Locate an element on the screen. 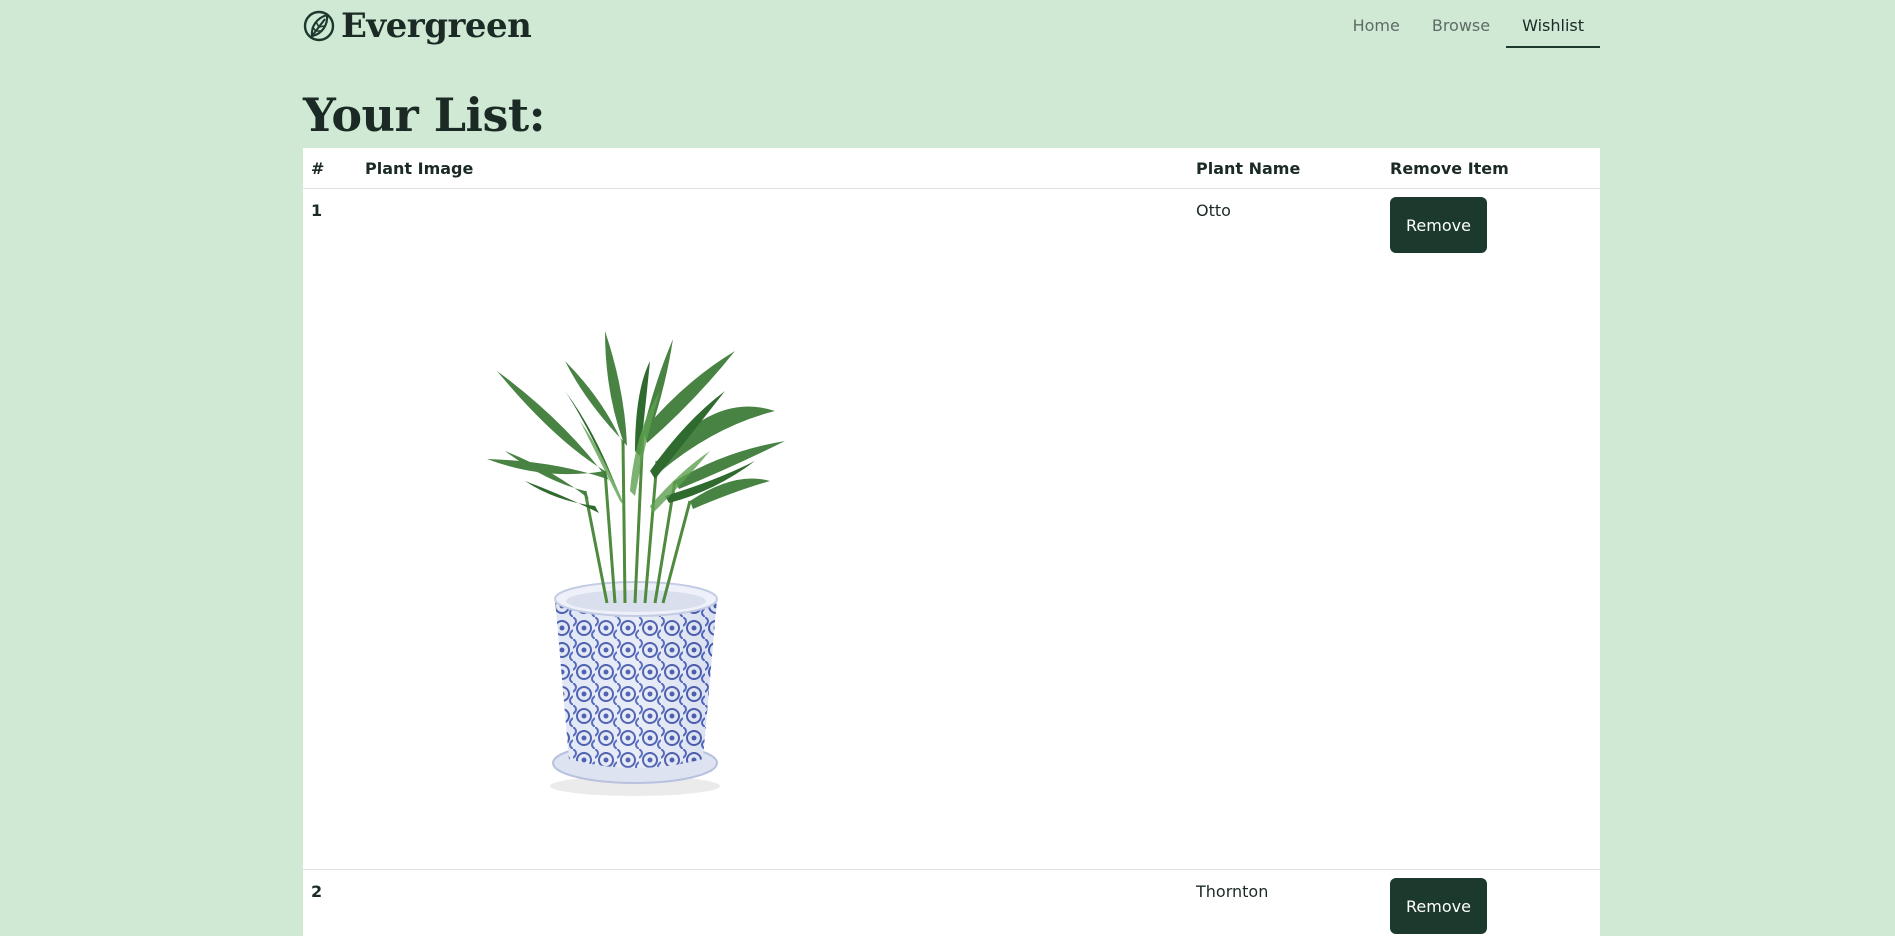 Image resolution: width=1895 pixels, height=936 pixels. leaf-logo-icon is located at coordinates (319, 26).